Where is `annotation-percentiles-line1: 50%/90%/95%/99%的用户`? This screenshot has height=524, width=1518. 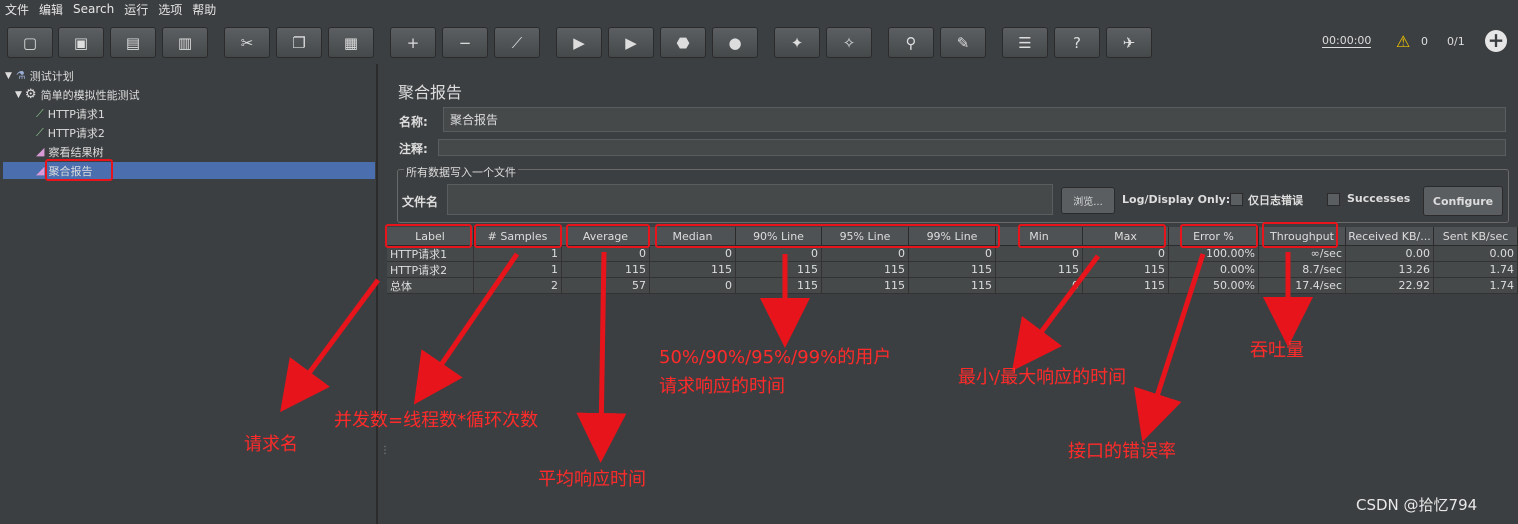
annotation-percentiles-line1: 50%/90%/95%/99%的用户 is located at coordinates (775, 357).